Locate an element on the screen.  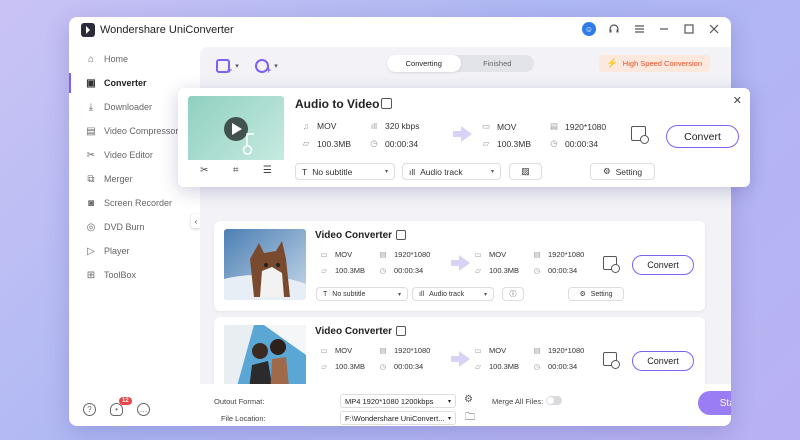
watermark-button: ▨ is located at coordinates (525, 171).